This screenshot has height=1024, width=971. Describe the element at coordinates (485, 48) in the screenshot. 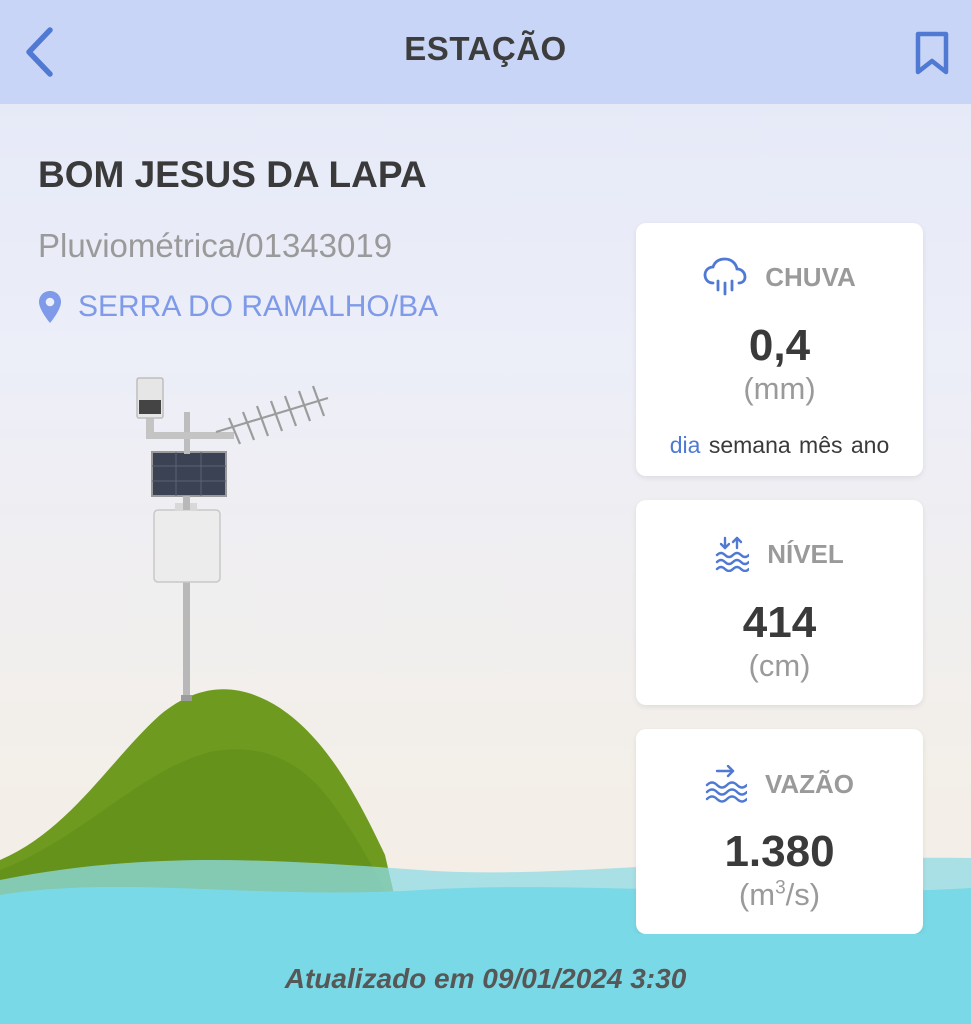

I see `page-title: ESTAÇÃO` at that location.